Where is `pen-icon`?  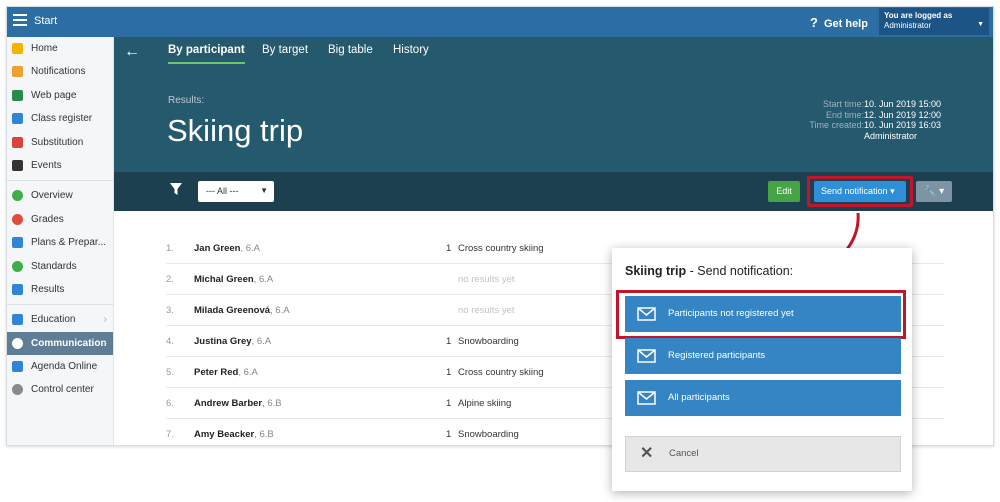 pen-icon is located at coordinates (17, 367).